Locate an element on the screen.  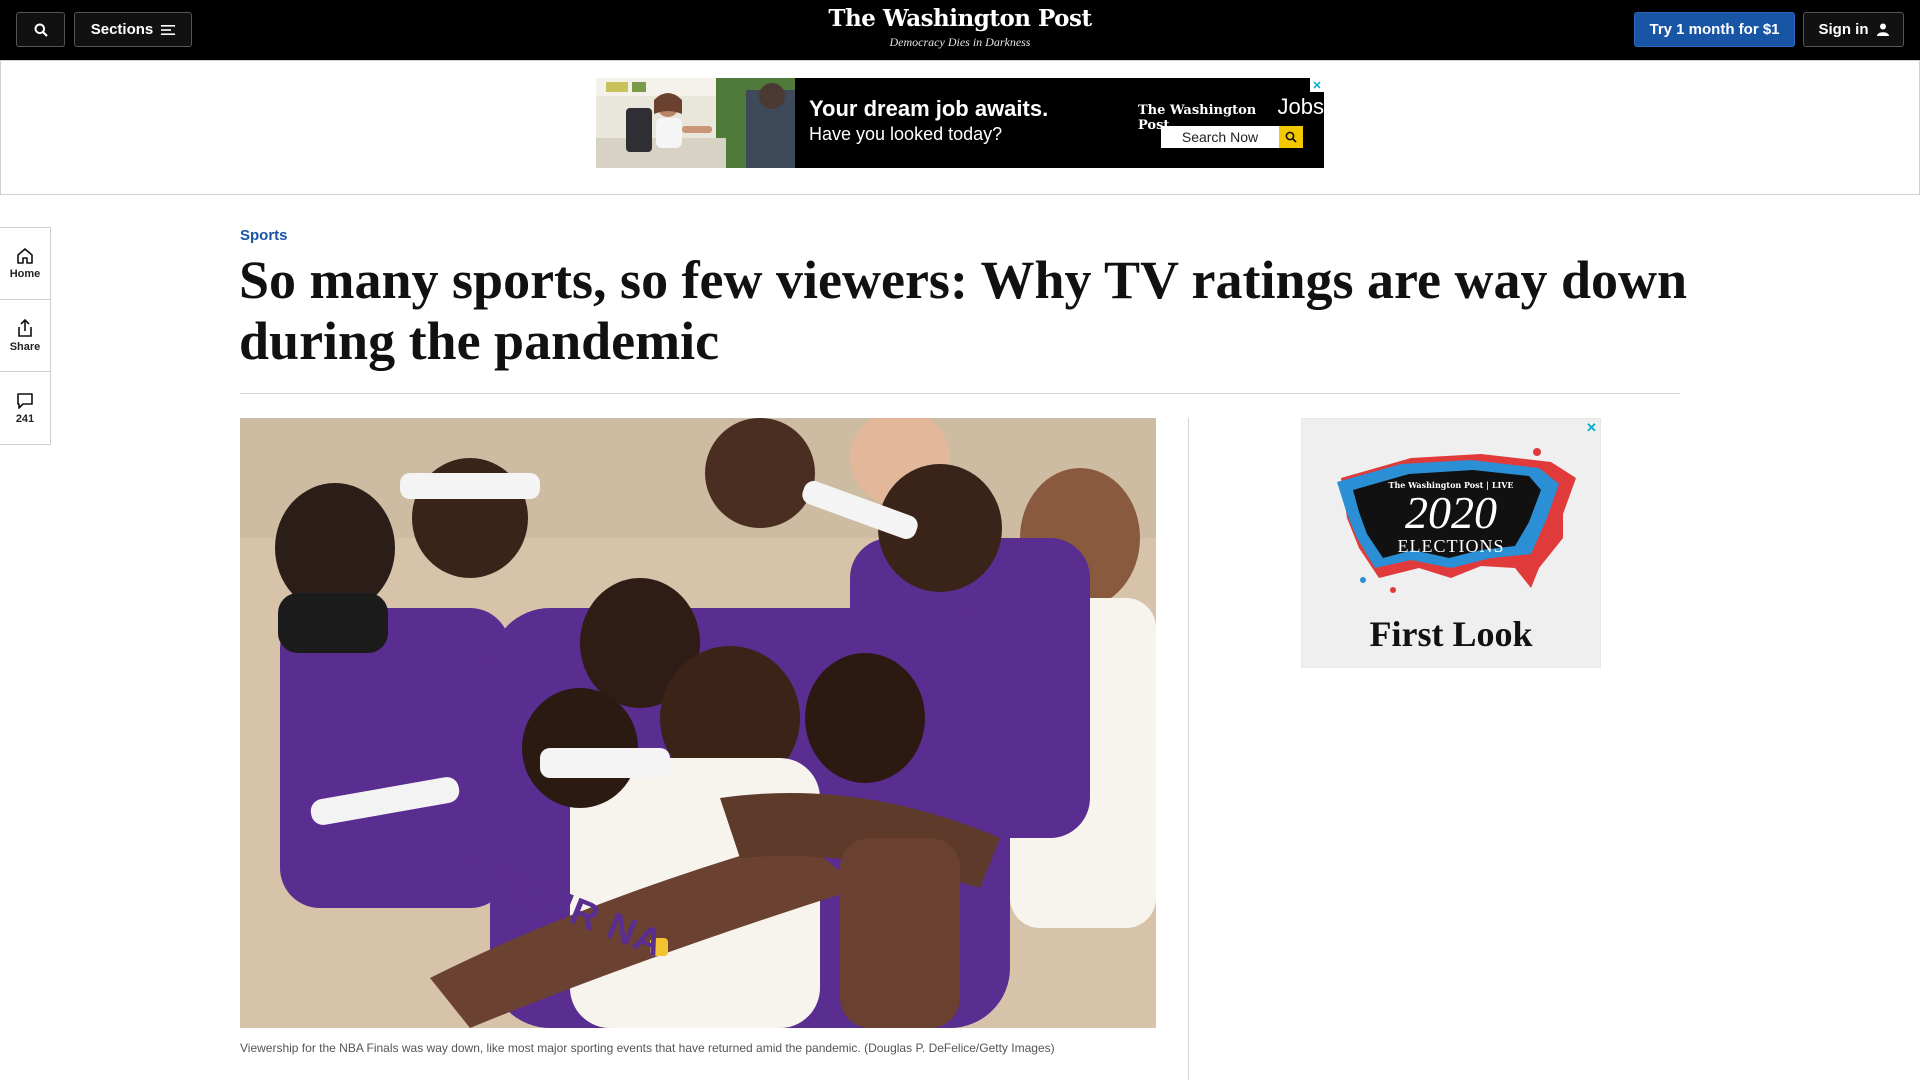
headline-divider is located at coordinates (960, 393).